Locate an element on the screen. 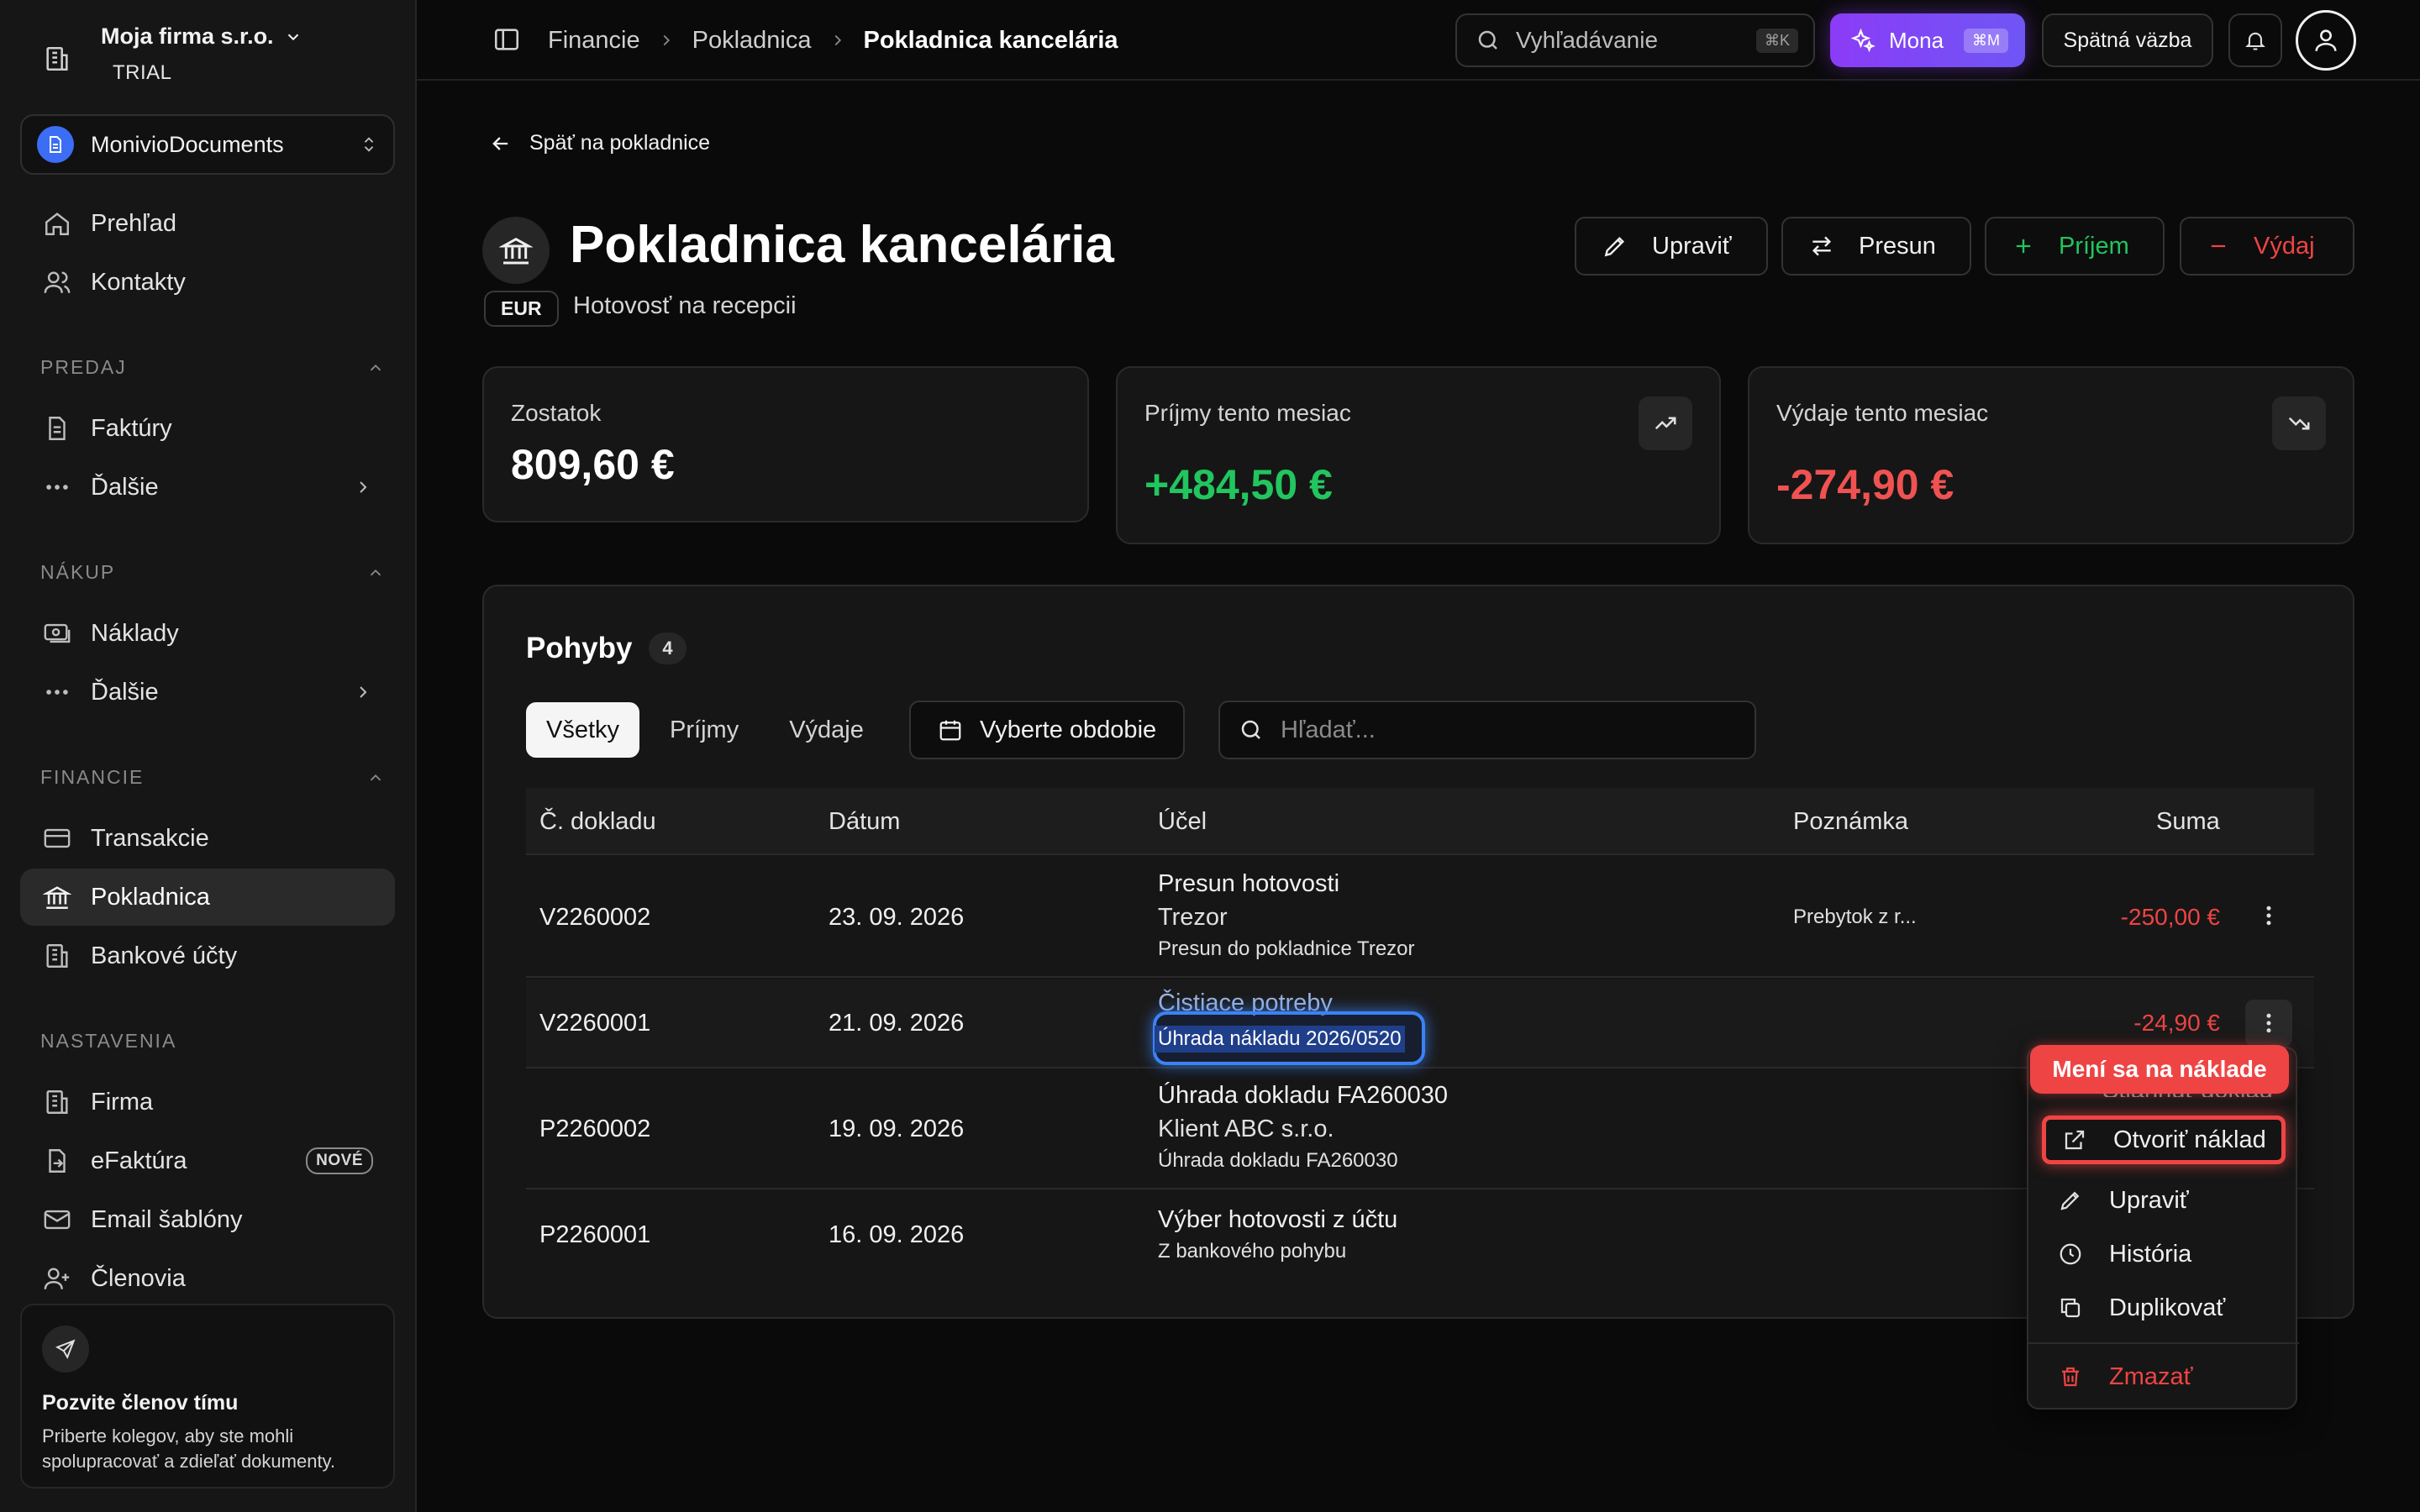 The width and height of the screenshot is (2420, 1512). search-placeholder: Vyhľadávanie is located at coordinates (1588, 40).